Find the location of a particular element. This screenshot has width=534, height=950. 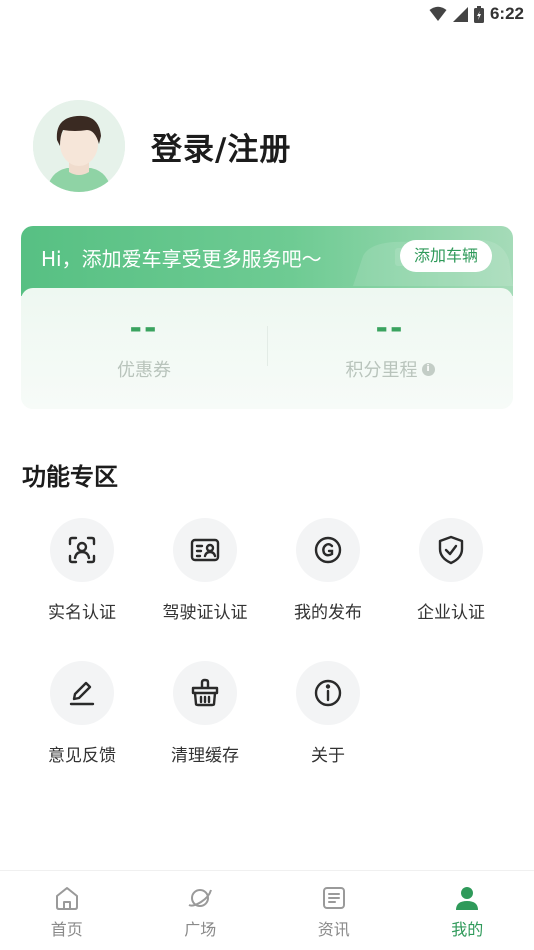

nav-mine: 我的 is located at coordinates (467, 910).